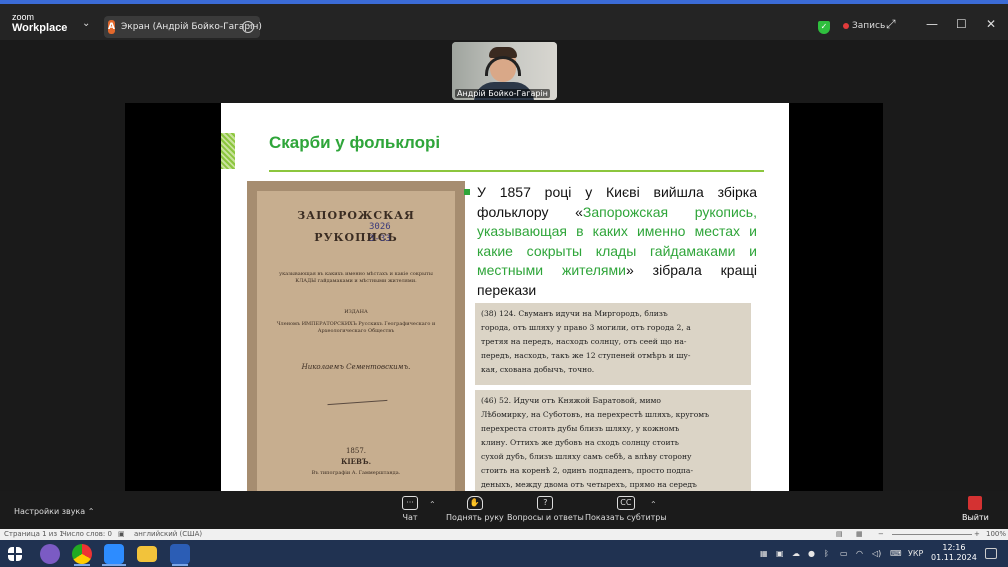  I want to click on zoom-in-icon: +, so click(977, 534).